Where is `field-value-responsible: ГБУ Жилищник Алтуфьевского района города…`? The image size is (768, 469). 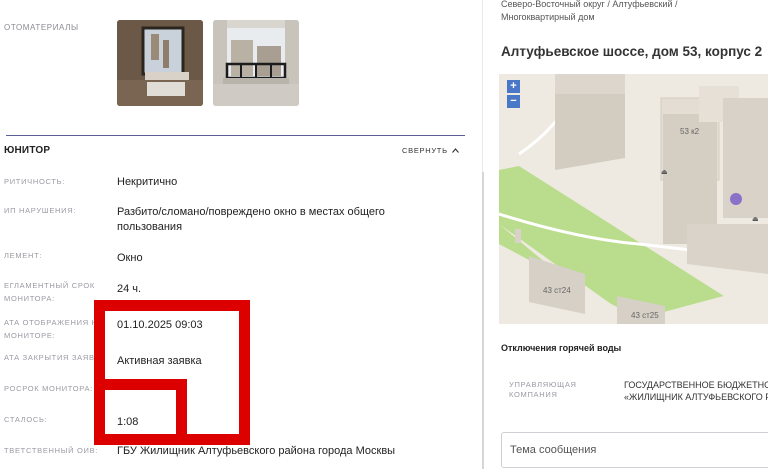 field-value-responsible: ГБУ Жилищник Алтуфьевского района города… is located at coordinates (256, 451).